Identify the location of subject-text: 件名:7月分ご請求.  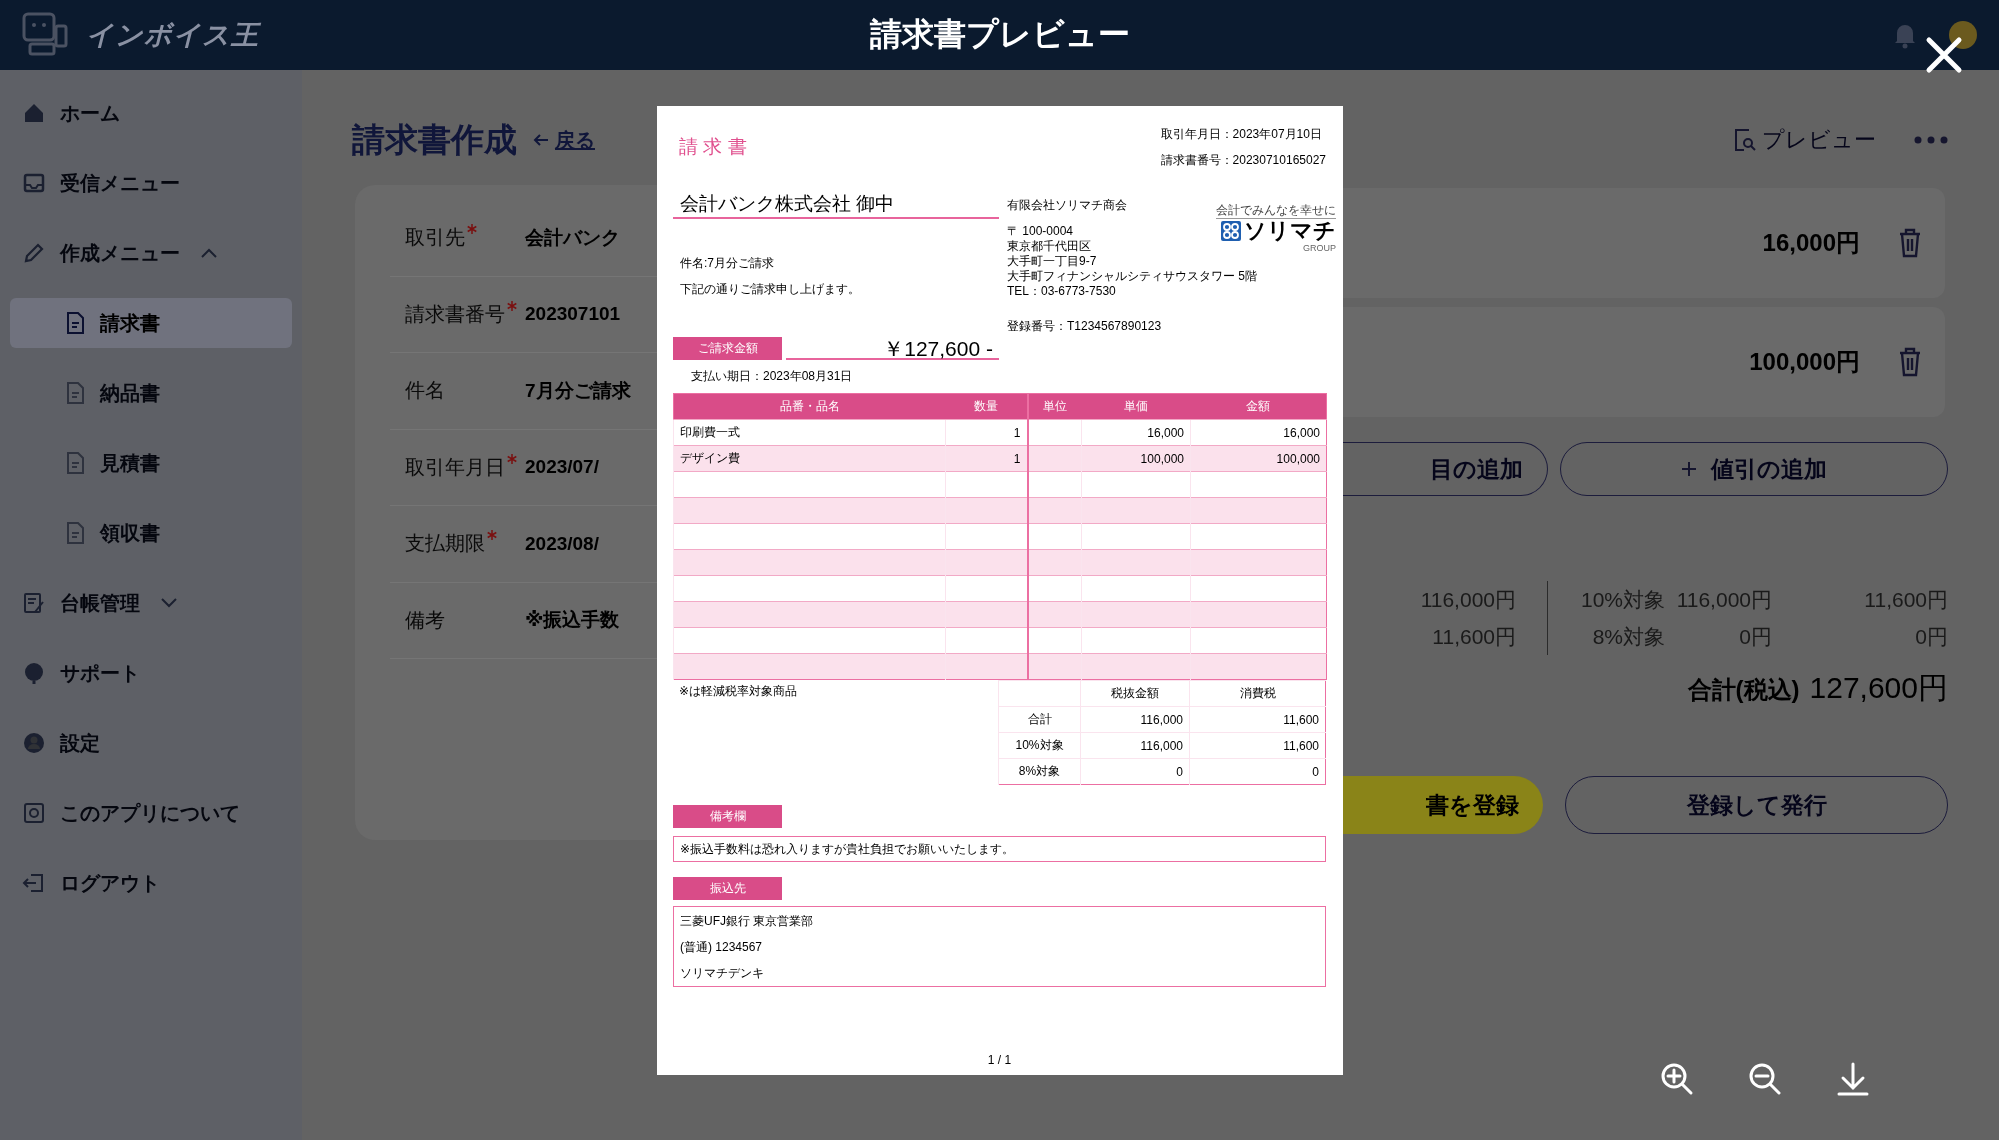
(727, 263).